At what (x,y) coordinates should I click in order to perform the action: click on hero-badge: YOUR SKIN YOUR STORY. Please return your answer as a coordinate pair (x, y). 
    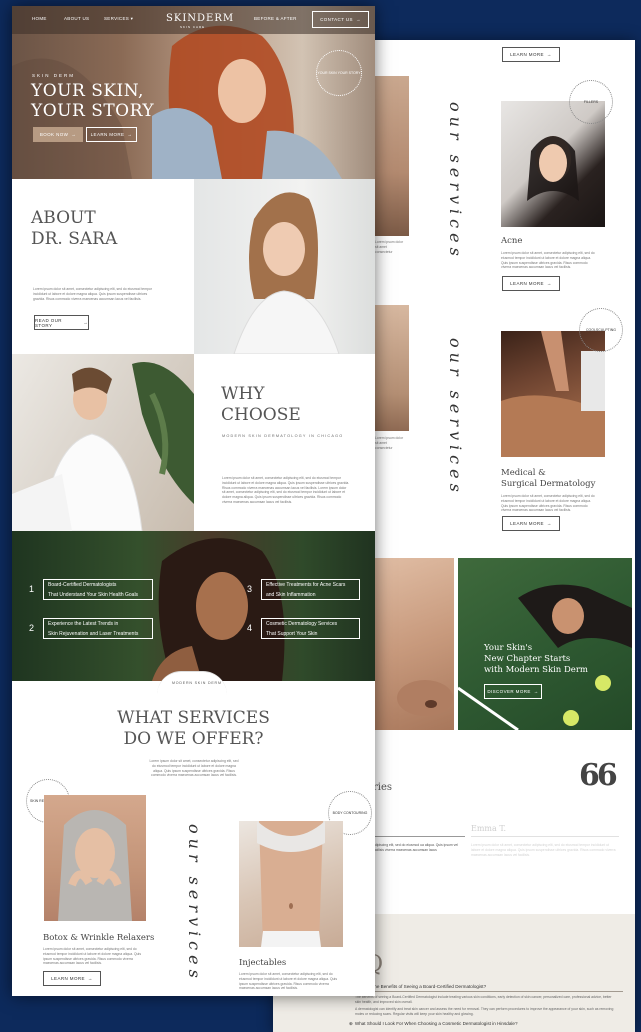
    Looking at the image, I should click on (339, 73).